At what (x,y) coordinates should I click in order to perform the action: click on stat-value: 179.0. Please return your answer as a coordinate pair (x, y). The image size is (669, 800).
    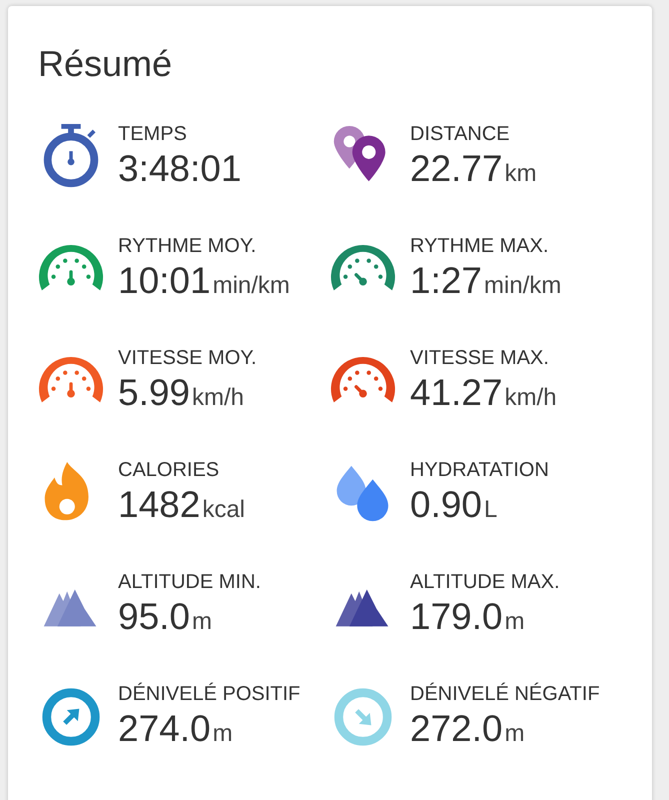
    Looking at the image, I should click on (456, 617).